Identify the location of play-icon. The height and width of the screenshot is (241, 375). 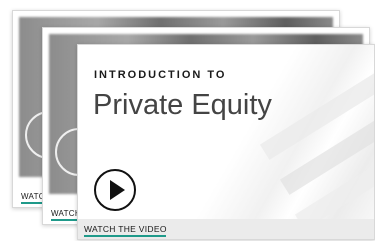
(117, 190).